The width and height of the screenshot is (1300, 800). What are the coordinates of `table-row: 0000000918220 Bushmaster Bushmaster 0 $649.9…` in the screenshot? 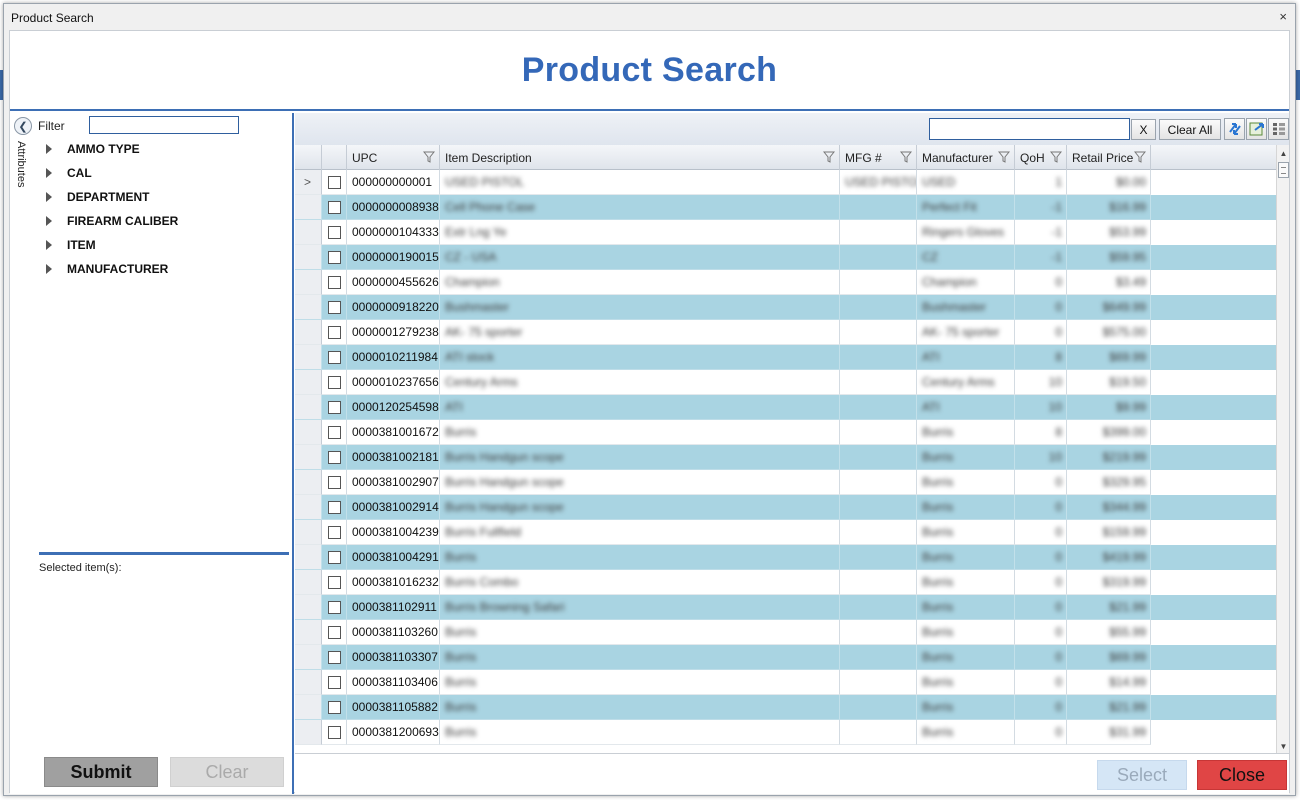 It's located at (785, 307).